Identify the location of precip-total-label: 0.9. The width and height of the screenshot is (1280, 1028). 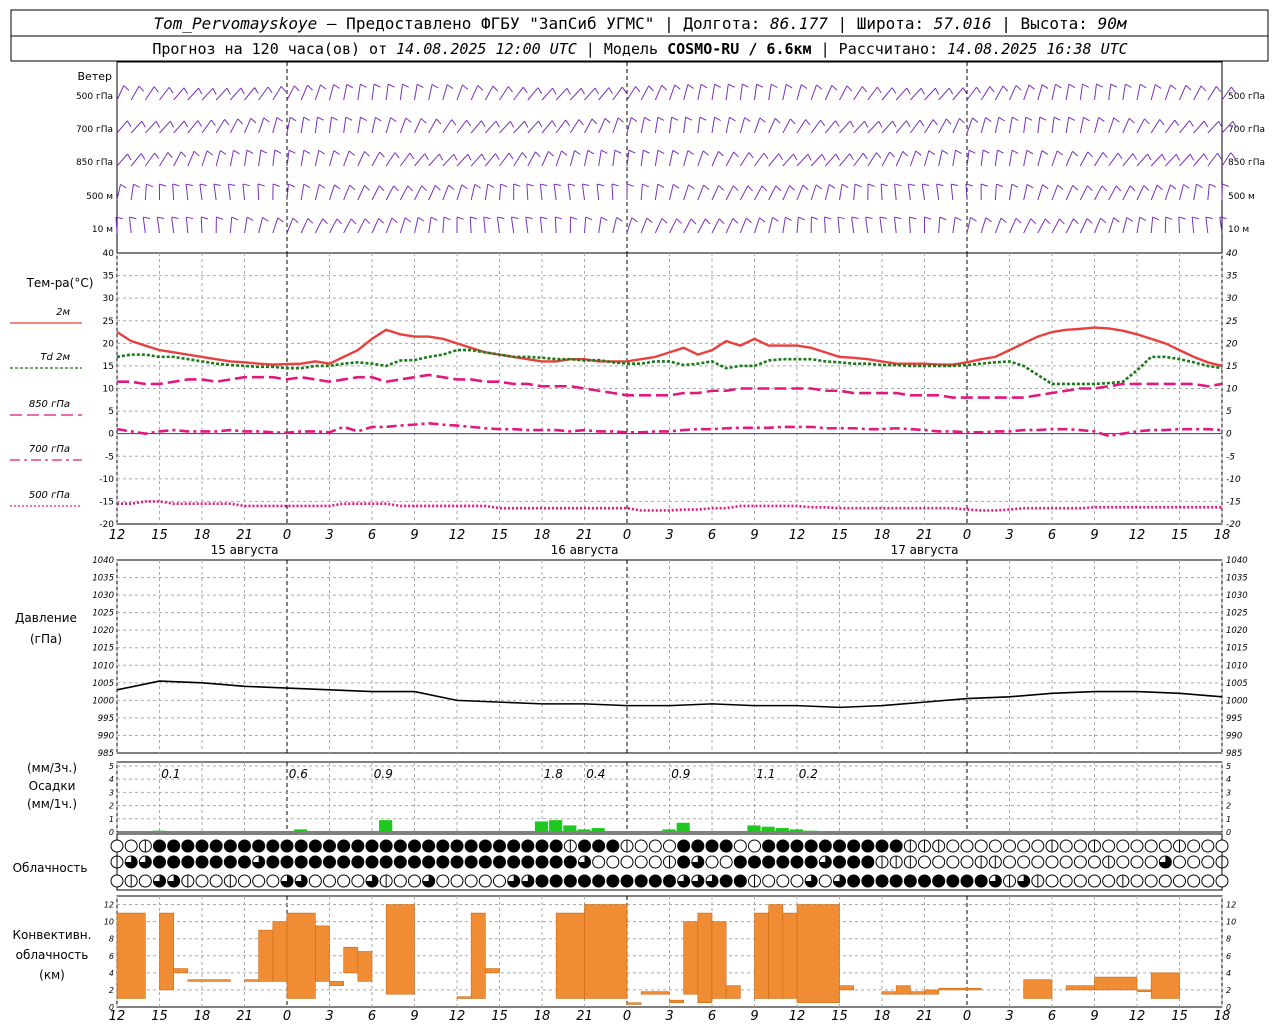
(383, 774).